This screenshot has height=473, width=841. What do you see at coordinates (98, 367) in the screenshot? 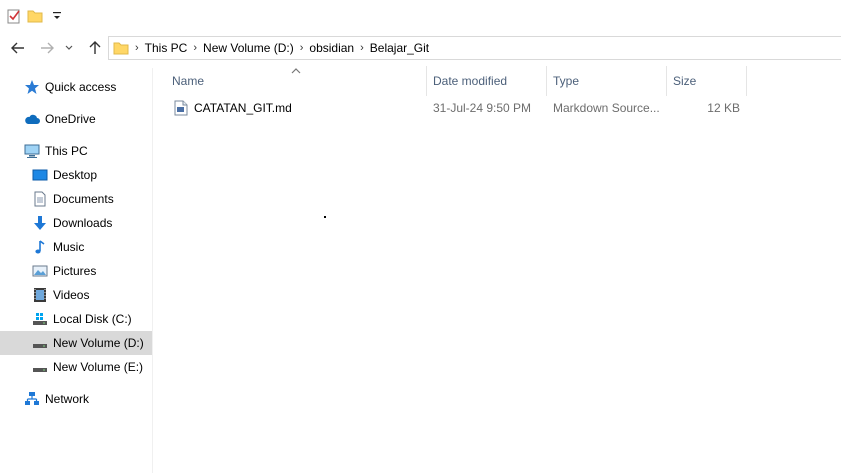
I see `sidebar-item-label: New Volume (E:)` at bounding box center [98, 367].